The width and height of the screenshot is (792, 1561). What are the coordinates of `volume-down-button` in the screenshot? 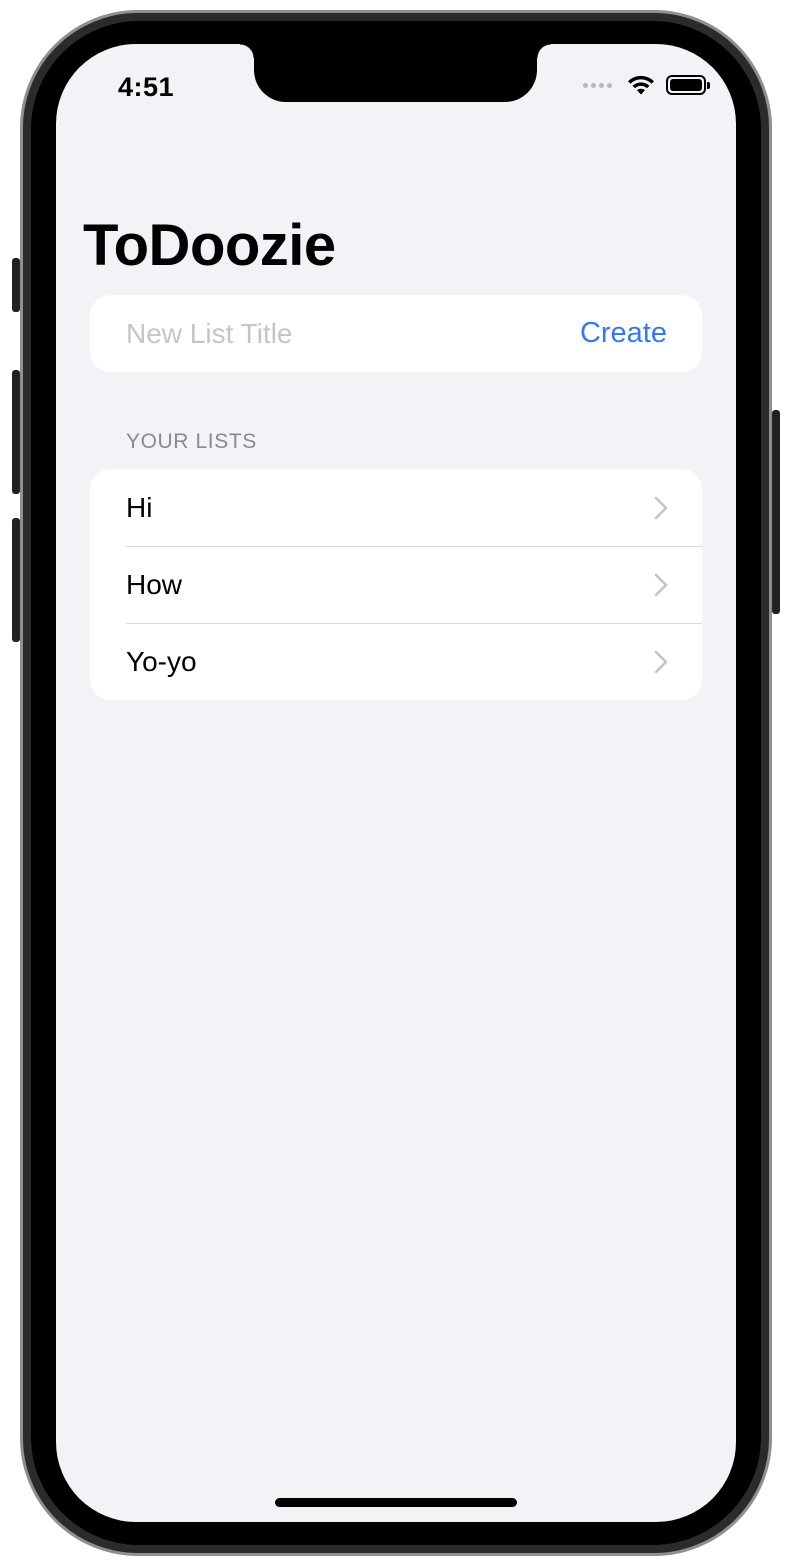 It's located at (16, 580).